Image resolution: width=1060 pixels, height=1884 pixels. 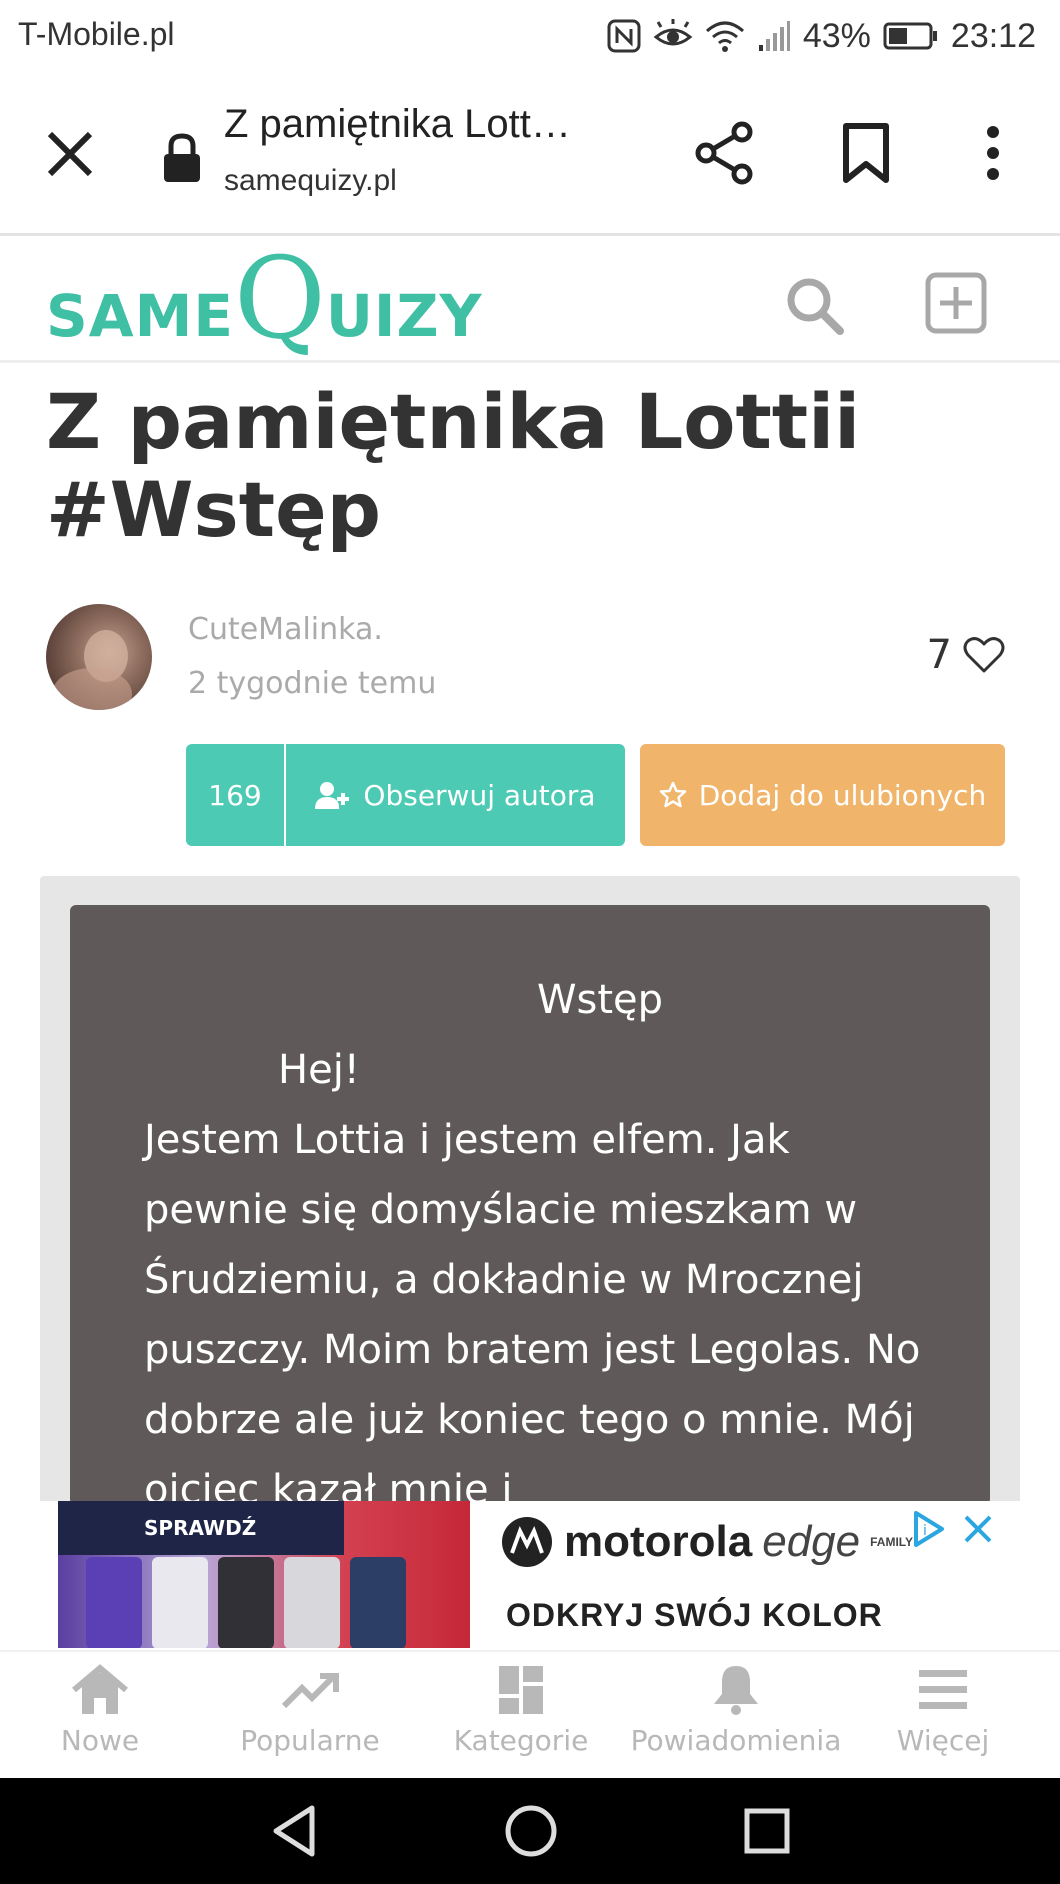 What do you see at coordinates (285, 629) in the screenshot?
I see `author-name: CuteMalinka.` at bounding box center [285, 629].